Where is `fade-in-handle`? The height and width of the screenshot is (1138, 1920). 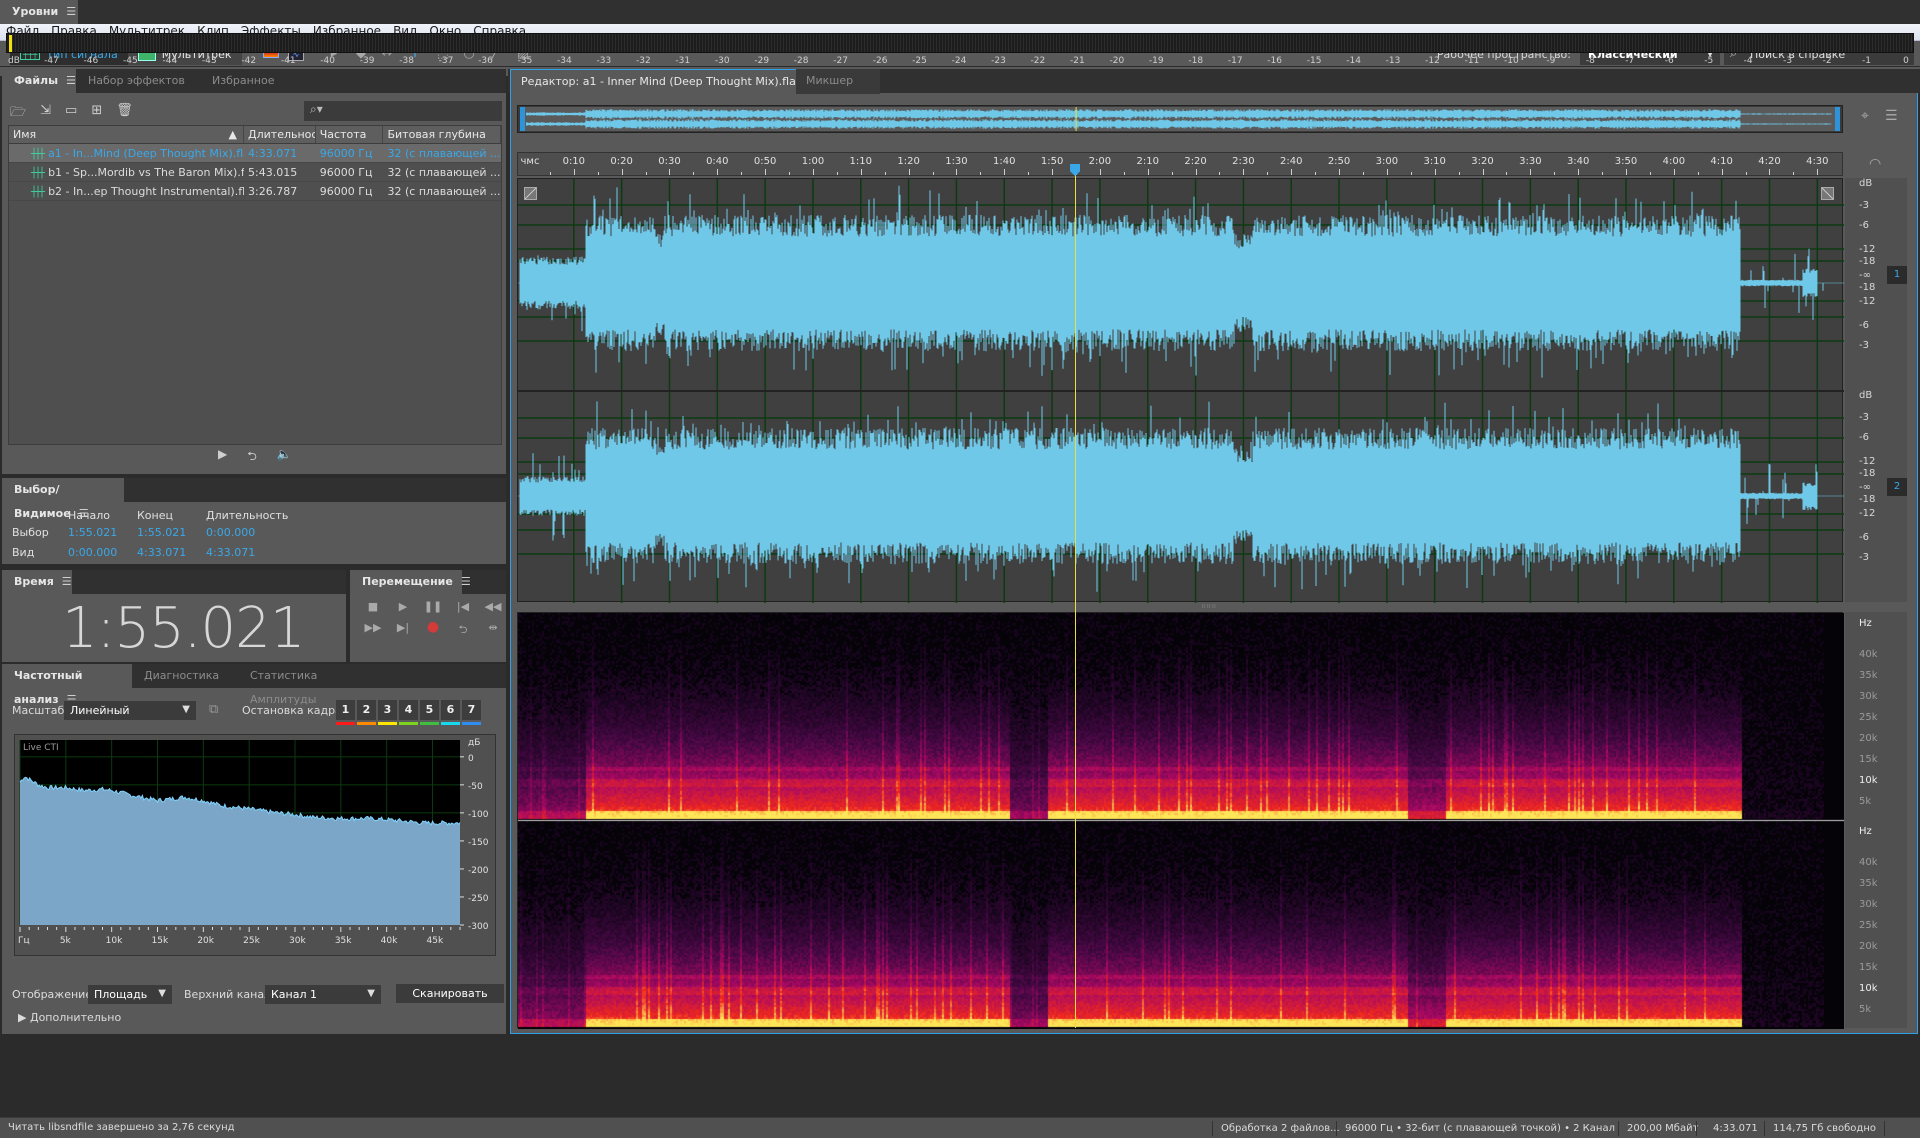 fade-in-handle is located at coordinates (530, 193).